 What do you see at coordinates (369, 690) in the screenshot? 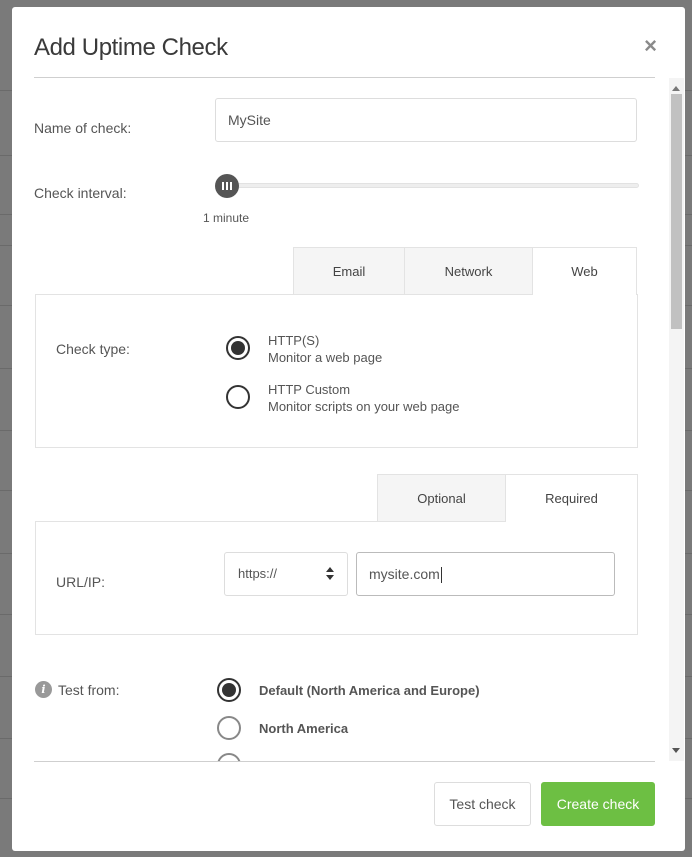
I see `radio-default-region-label: Default (North America and Europe)` at bounding box center [369, 690].